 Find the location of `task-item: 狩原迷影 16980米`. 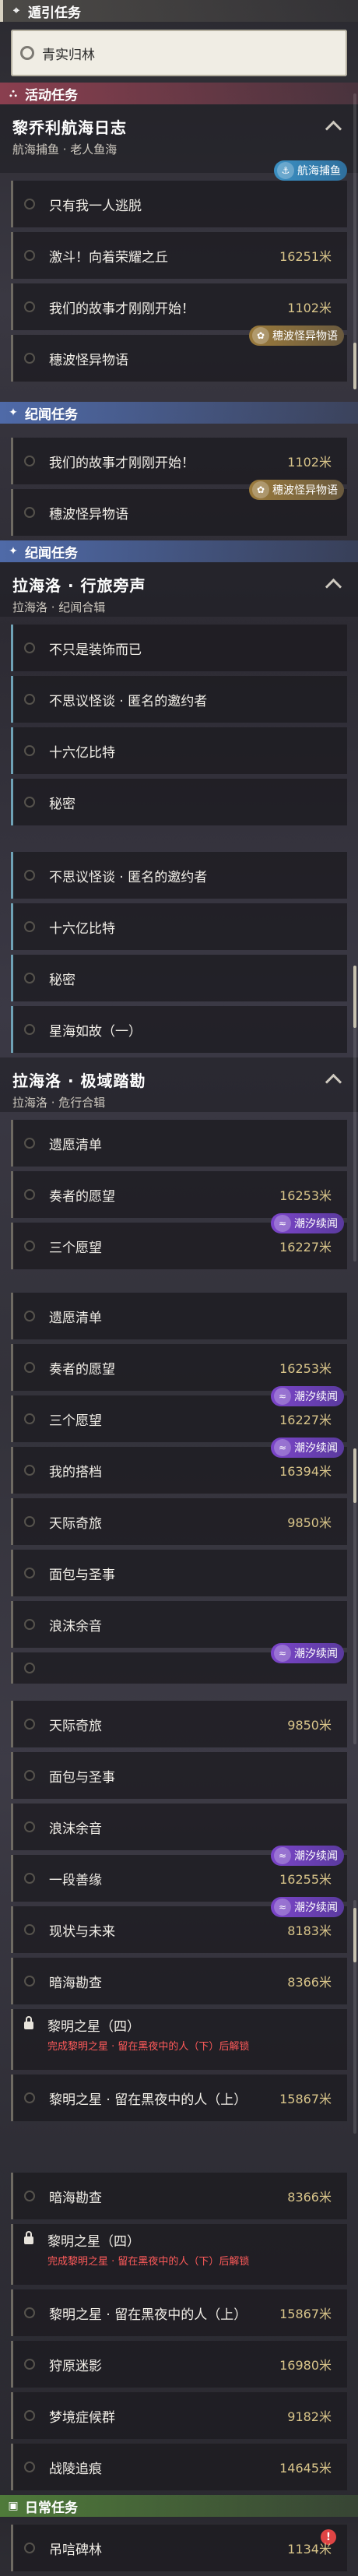

task-item: 狩原迷影 16980米 is located at coordinates (179, 2364).